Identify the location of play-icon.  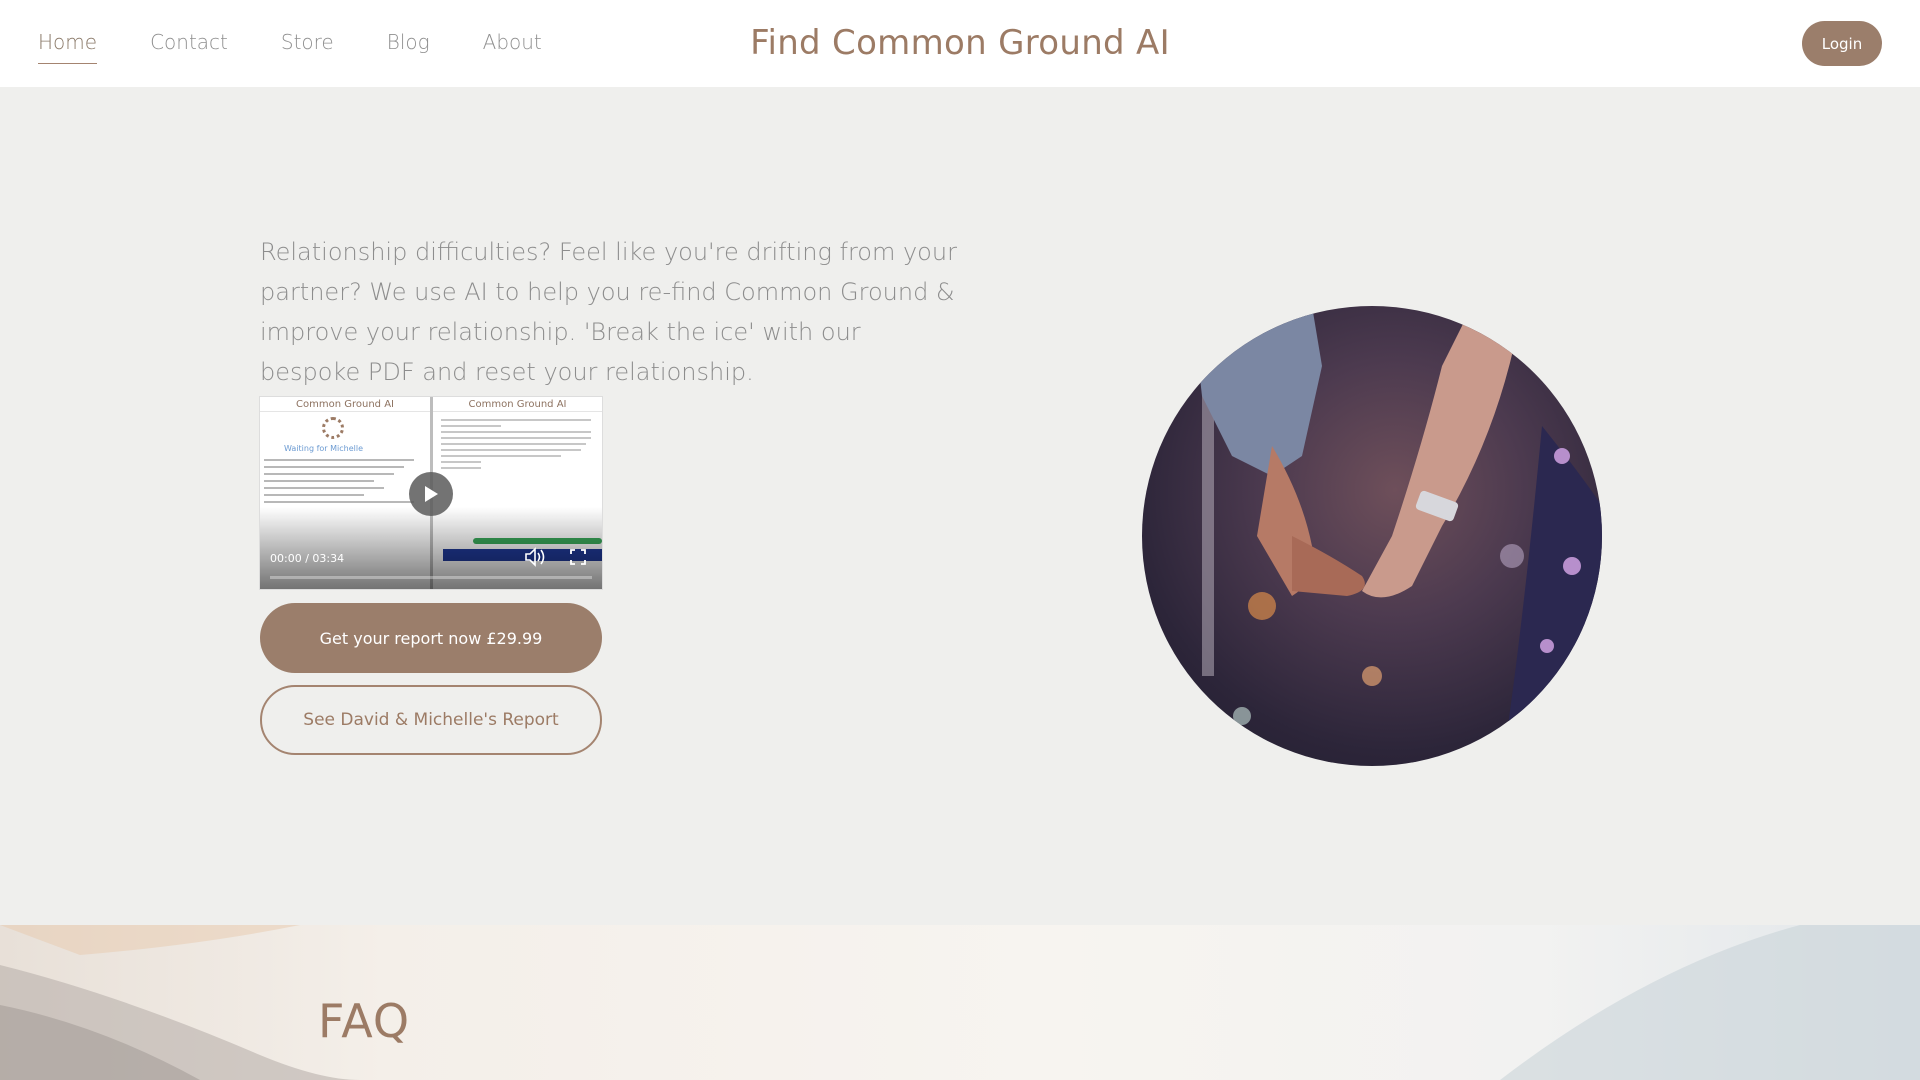
(431, 494).